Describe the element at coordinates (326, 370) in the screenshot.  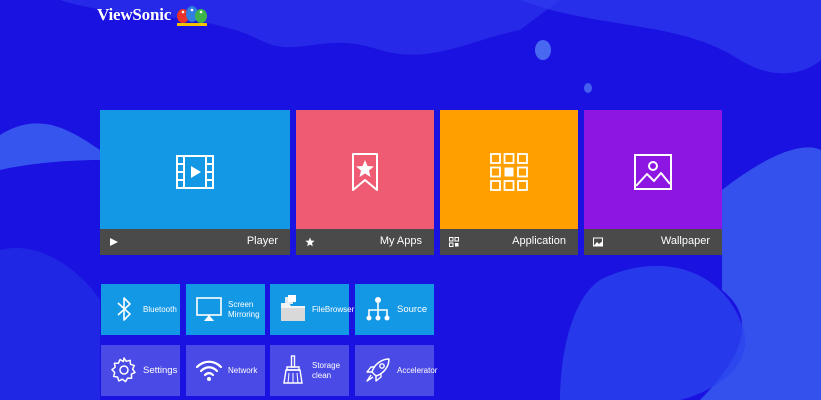
I see `quick-storage-clean-label: Storage clean` at that location.